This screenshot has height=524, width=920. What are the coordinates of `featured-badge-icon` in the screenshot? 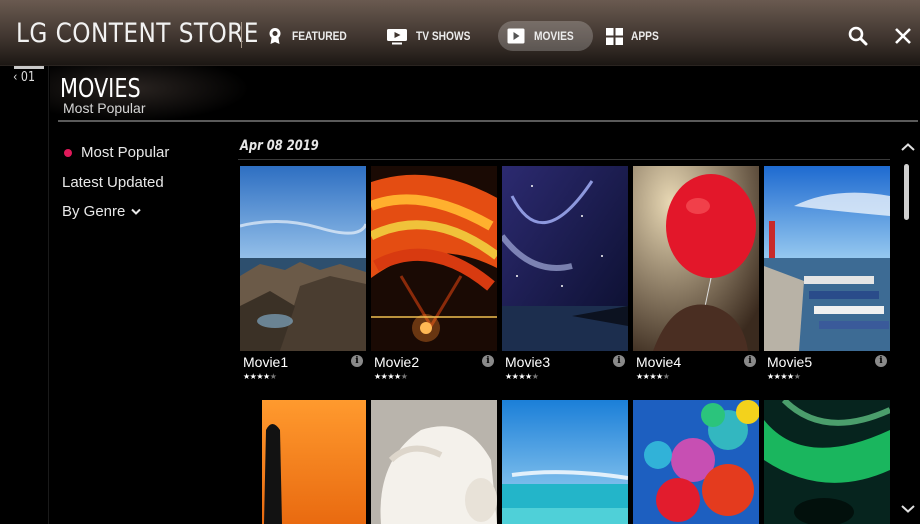 It's located at (275, 36).